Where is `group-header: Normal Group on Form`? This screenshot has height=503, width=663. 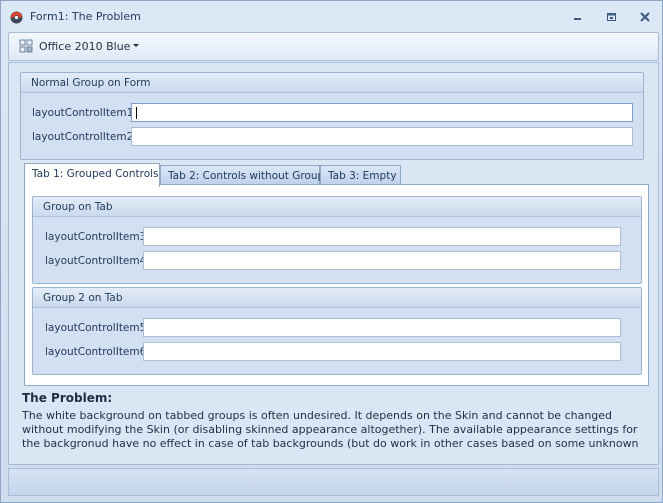 group-header: Normal Group on Form is located at coordinates (332, 83).